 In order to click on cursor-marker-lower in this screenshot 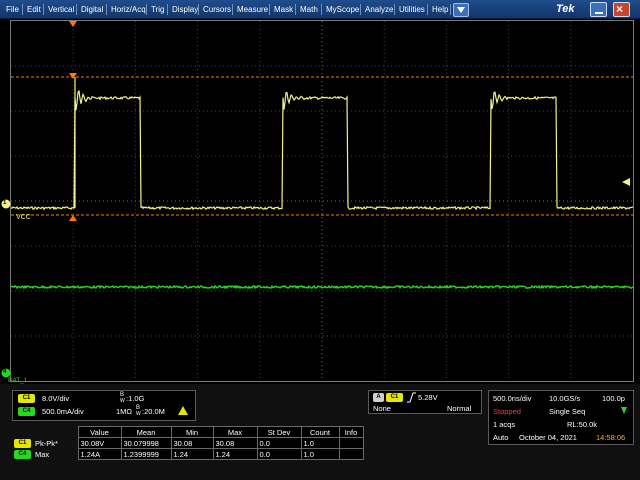, I will do `click(73, 218)`.